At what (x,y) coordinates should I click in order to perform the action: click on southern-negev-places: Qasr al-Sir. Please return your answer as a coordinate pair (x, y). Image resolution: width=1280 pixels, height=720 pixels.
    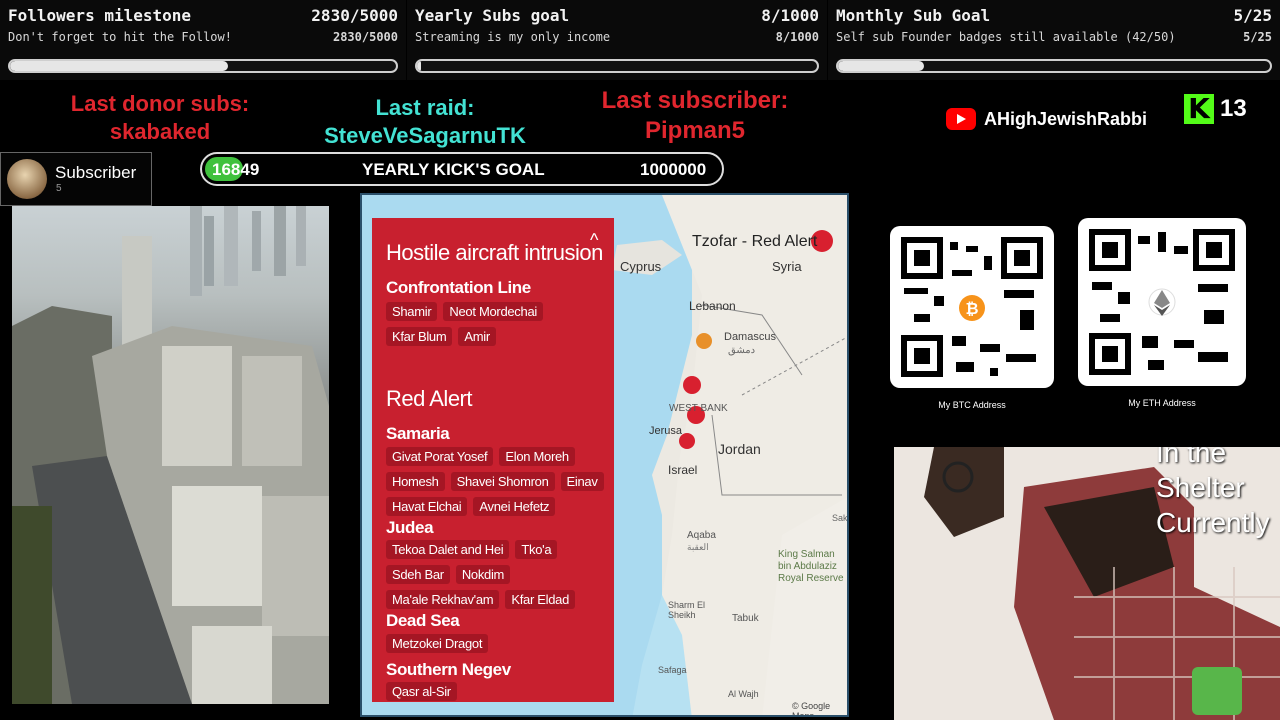
    Looking at the image, I should click on (496, 691).